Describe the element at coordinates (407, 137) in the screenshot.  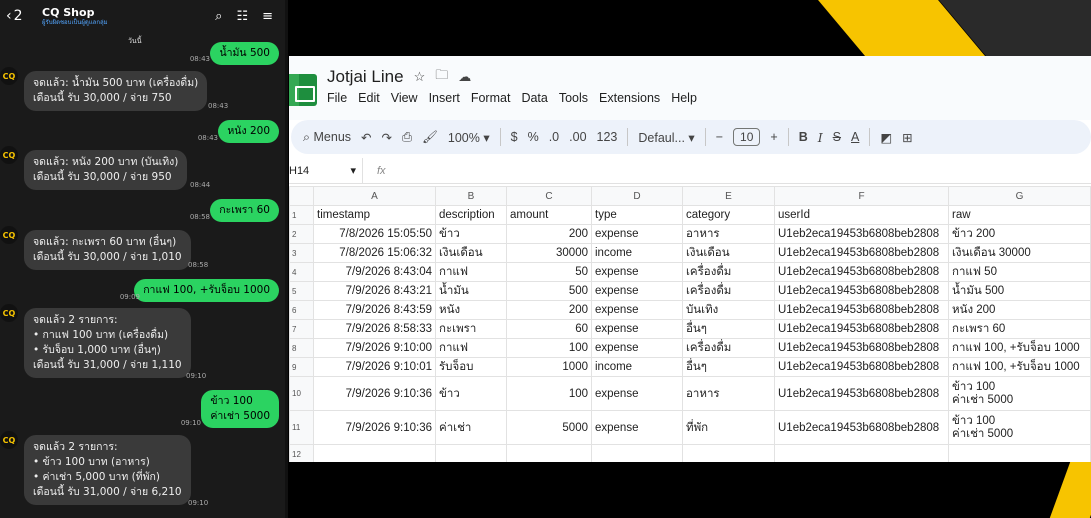
I see `print-icon: ⎙` at that location.